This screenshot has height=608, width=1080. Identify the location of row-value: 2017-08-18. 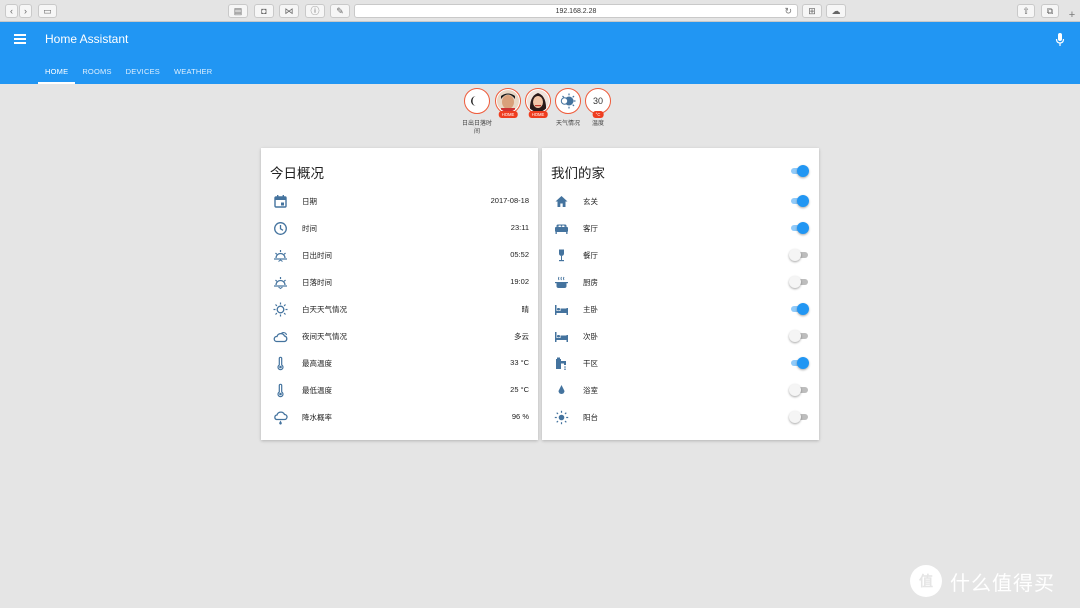
(509, 200).